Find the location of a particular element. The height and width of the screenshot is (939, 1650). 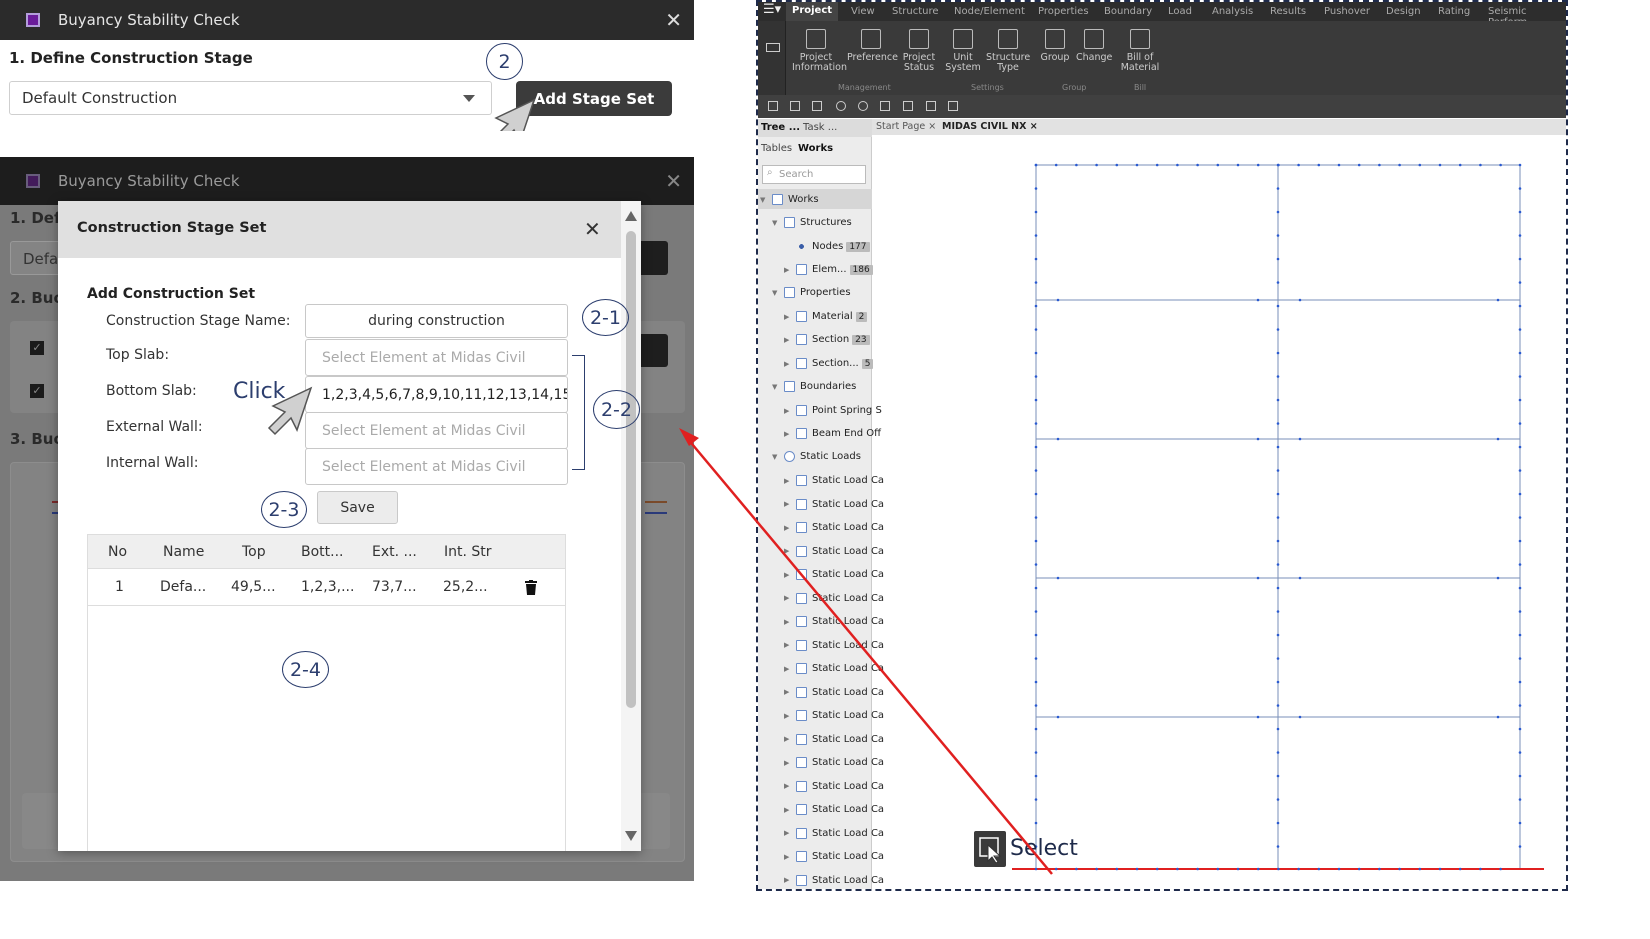

tree-static-loads: ▼ Static Loads is located at coordinates (816, 456).